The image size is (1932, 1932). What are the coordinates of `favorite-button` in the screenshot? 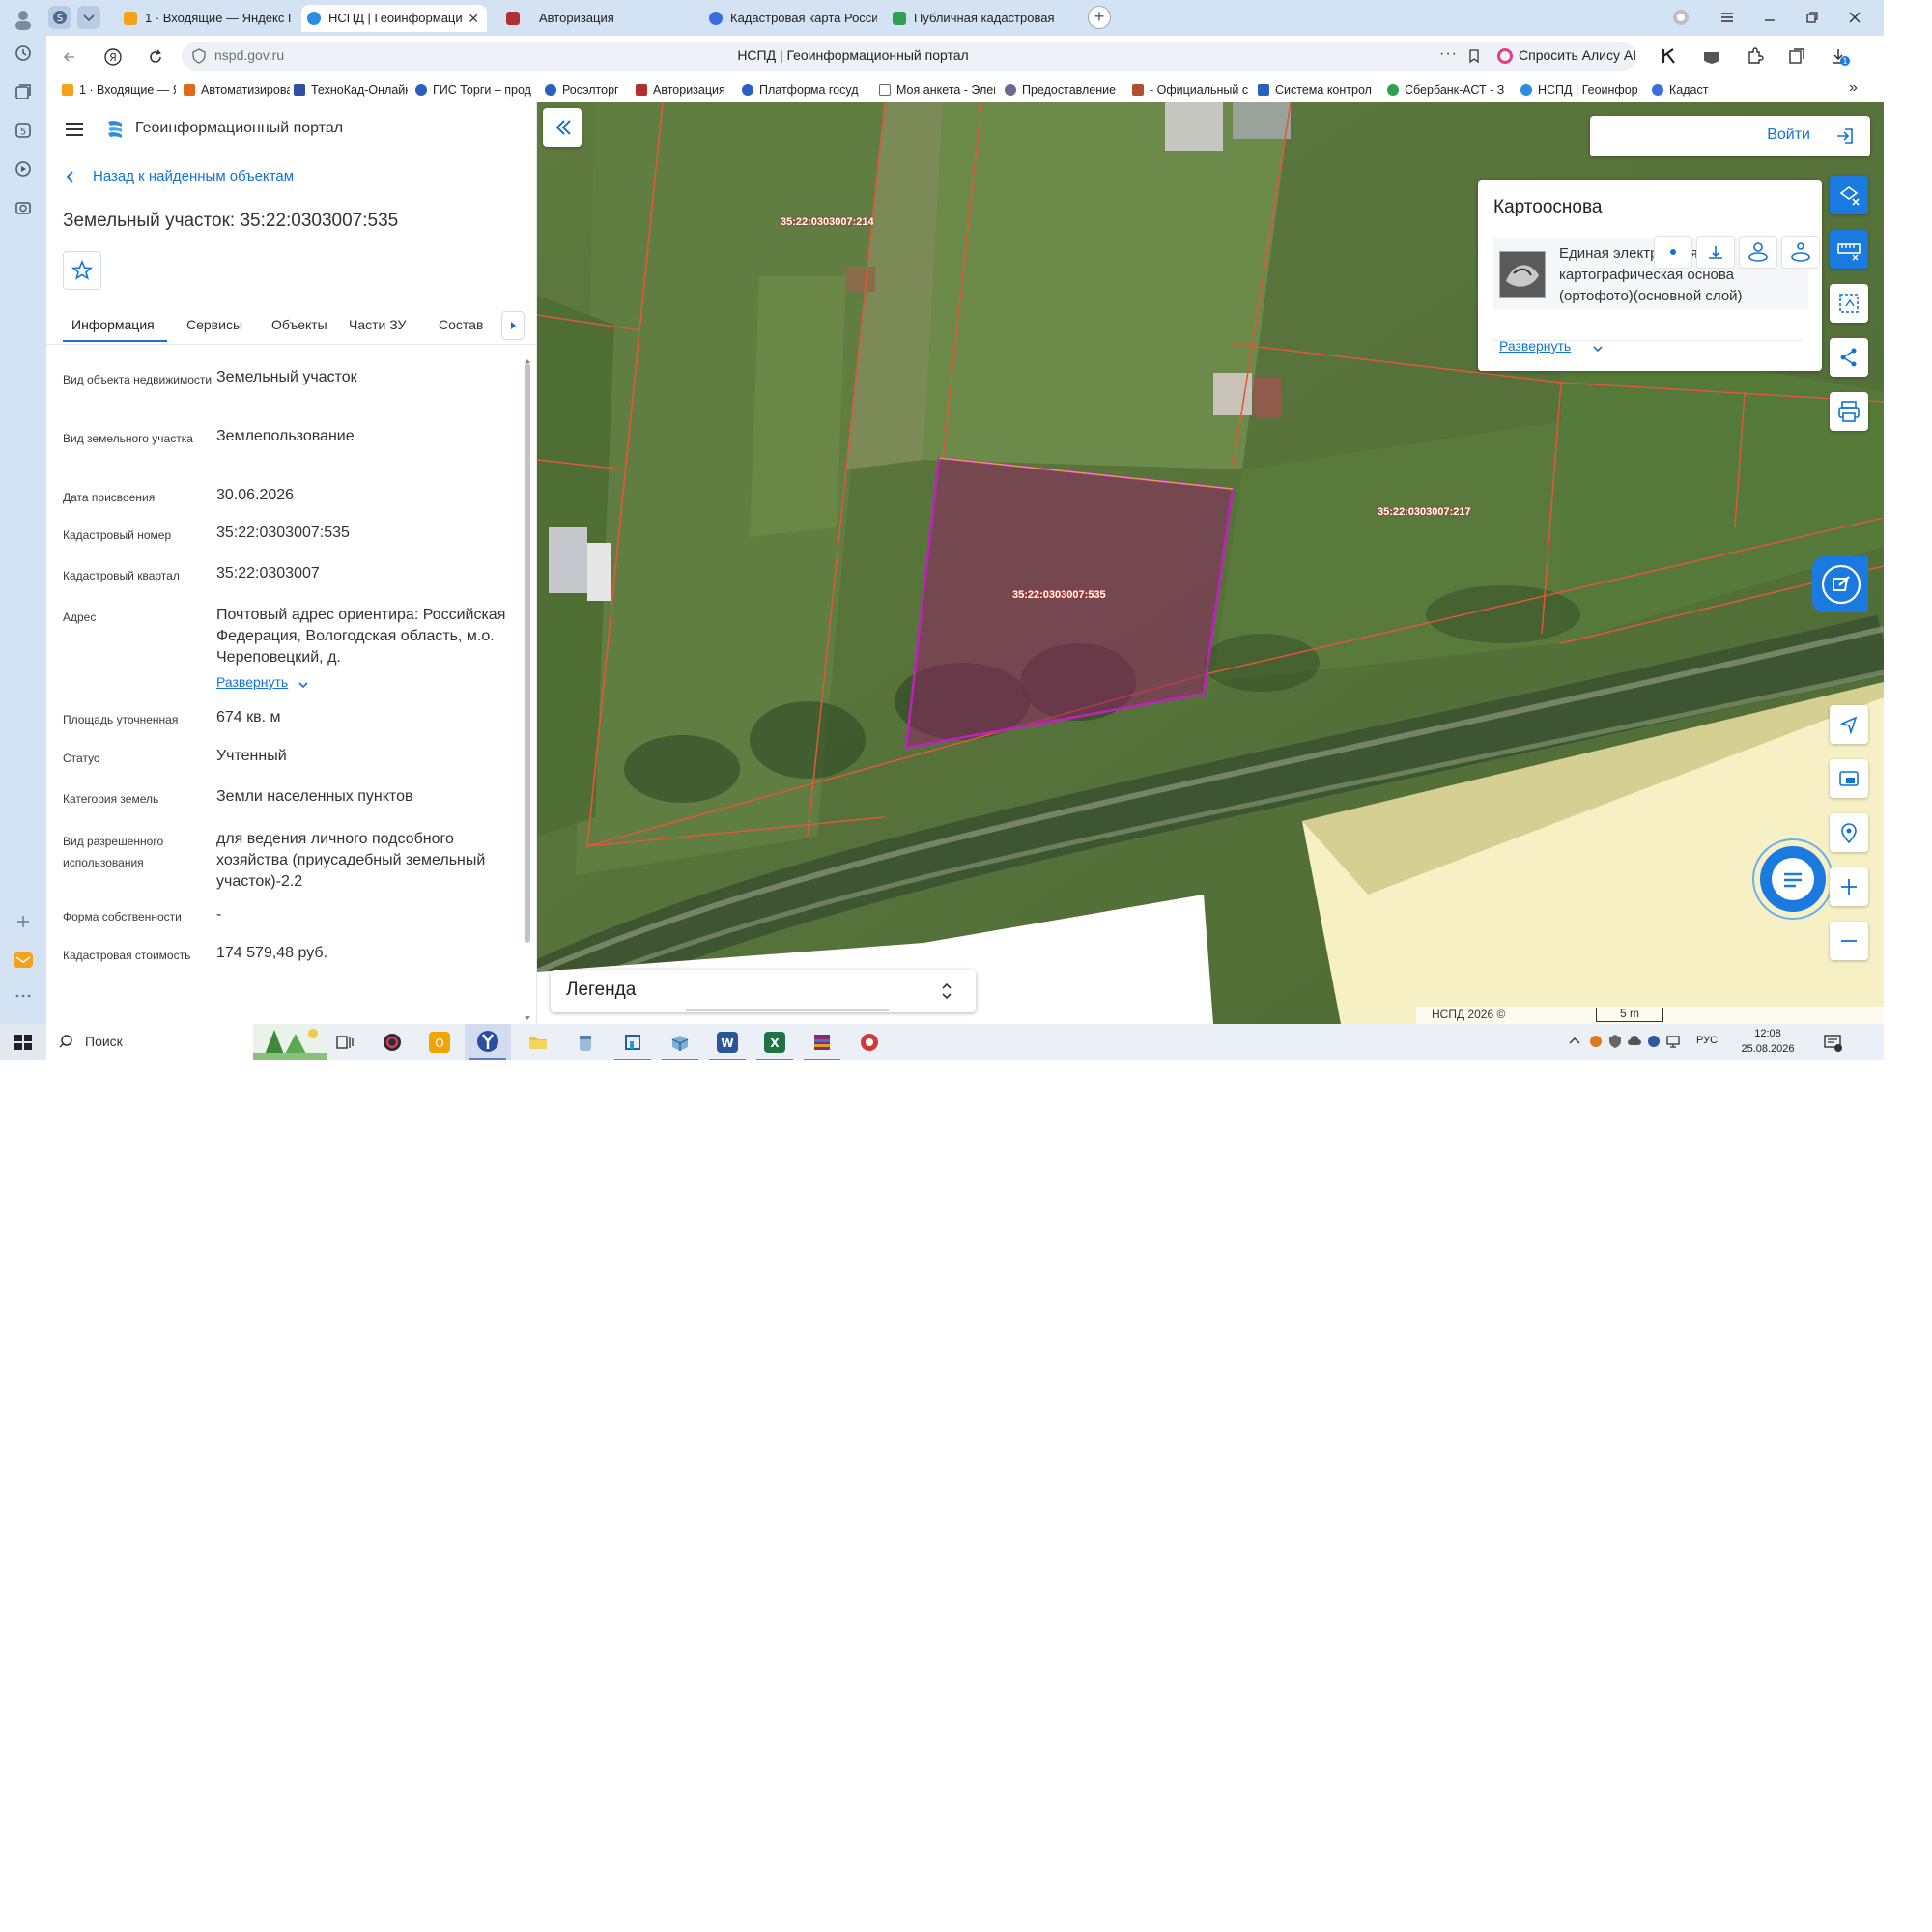 It's located at (82, 270).